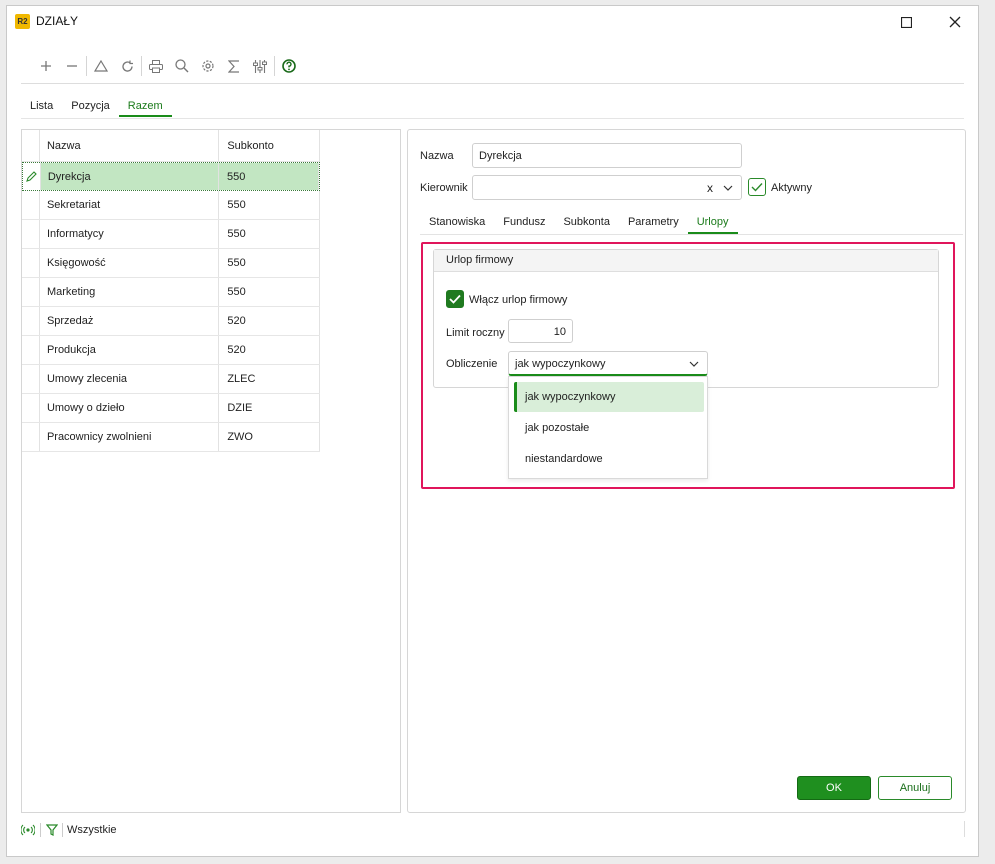  I want to click on refresh-button, so click(127, 66).